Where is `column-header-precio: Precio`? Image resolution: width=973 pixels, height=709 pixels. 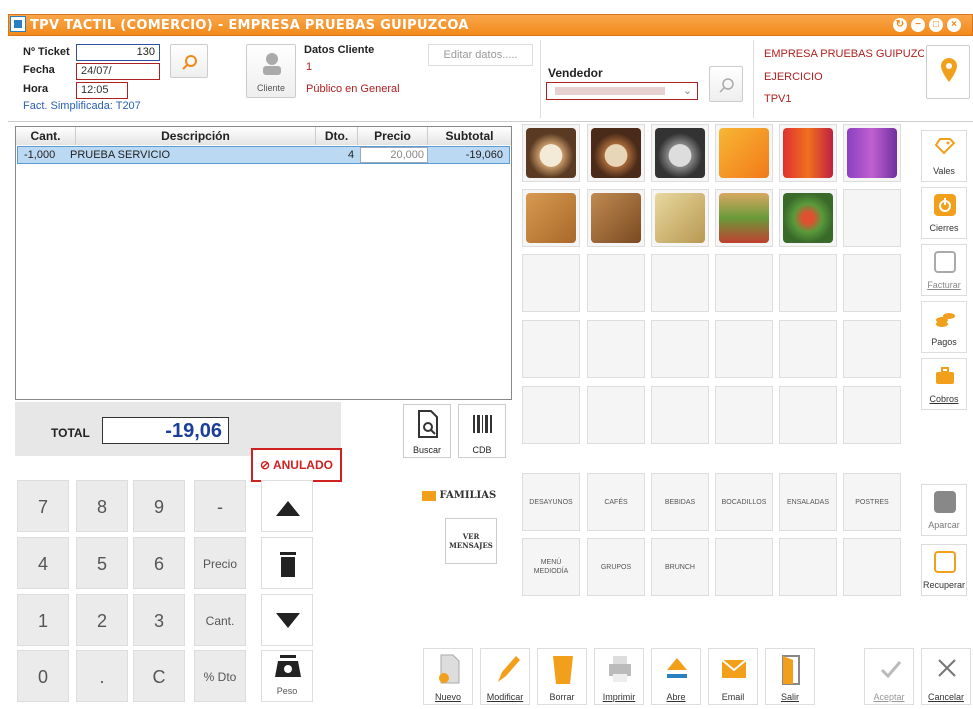 column-header-precio: Precio is located at coordinates (393, 136).